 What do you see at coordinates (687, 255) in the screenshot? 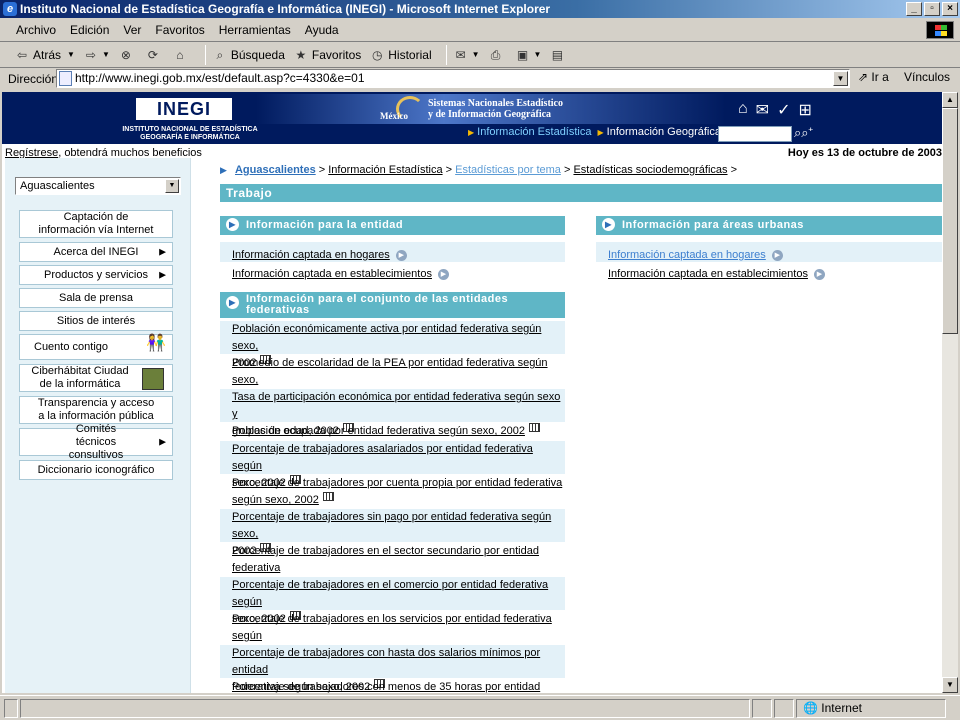
I see `urban-hogares-link: Información captada en hogares` at bounding box center [687, 255].